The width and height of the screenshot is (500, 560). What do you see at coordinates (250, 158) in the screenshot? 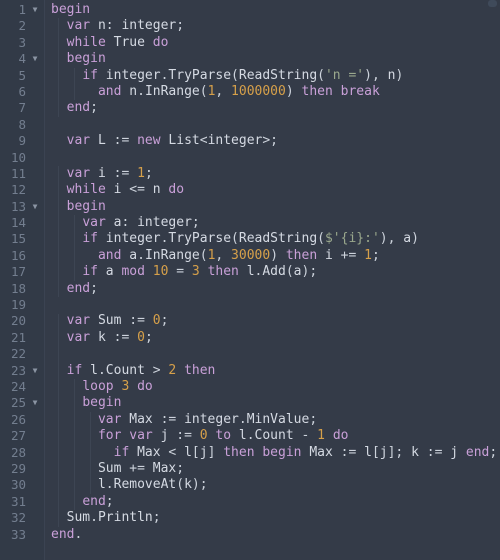
I see `code-line: 10` at bounding box center [250, 158].